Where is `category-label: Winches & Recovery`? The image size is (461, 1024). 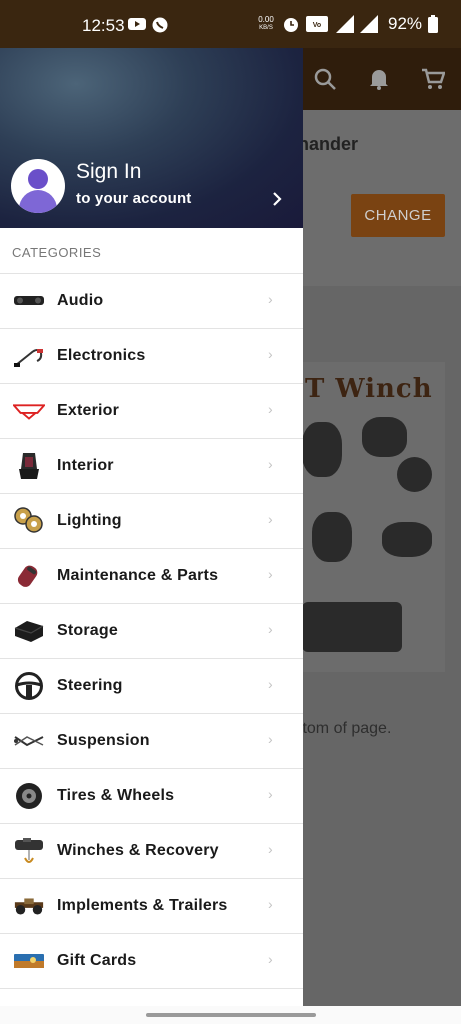
category-label: Winches & Recovery is located at coordinates (138, 850).